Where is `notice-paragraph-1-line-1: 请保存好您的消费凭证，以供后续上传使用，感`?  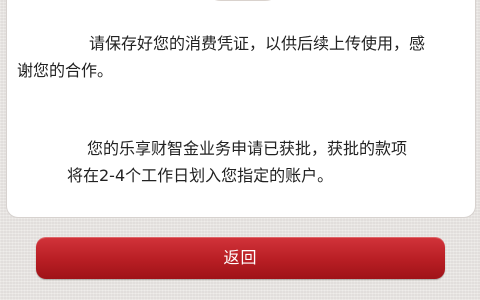
notice-paragraph-1-line-1: 请保存好您的消费凭证，以供后续上传使用，感 is located at coordinates (257, 43).